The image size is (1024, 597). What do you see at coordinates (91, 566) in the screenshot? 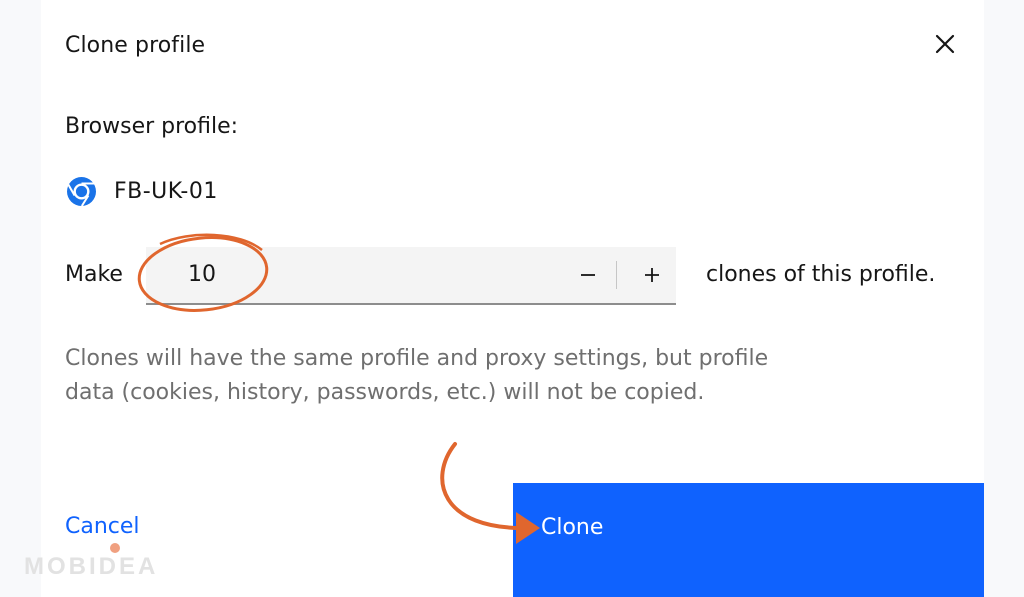
I see `watermark-logo: MOBIDEA` at bounding box center [91, 566].